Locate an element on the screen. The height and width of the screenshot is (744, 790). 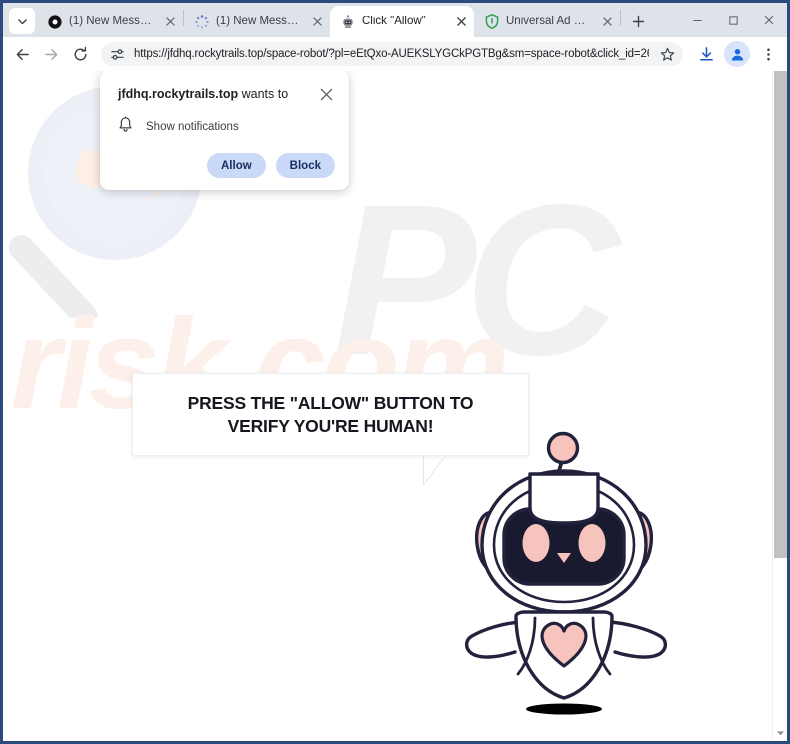
forward-button is located at coordinates (51, 54).